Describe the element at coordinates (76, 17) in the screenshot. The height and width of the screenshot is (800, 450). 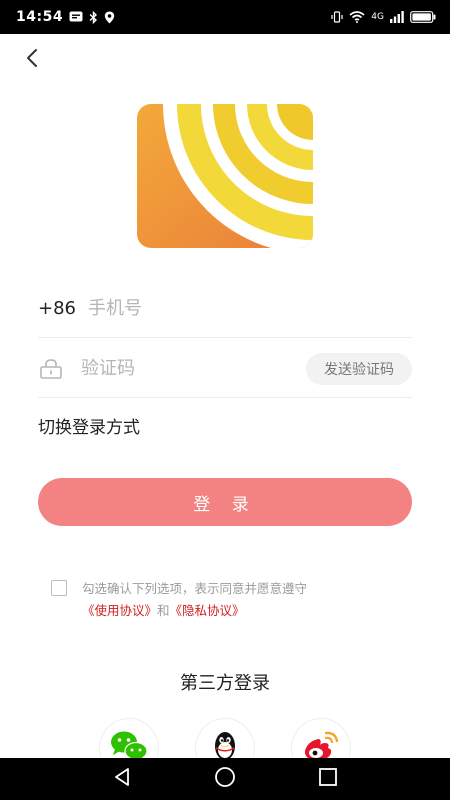
I see `message-icon` at that location.